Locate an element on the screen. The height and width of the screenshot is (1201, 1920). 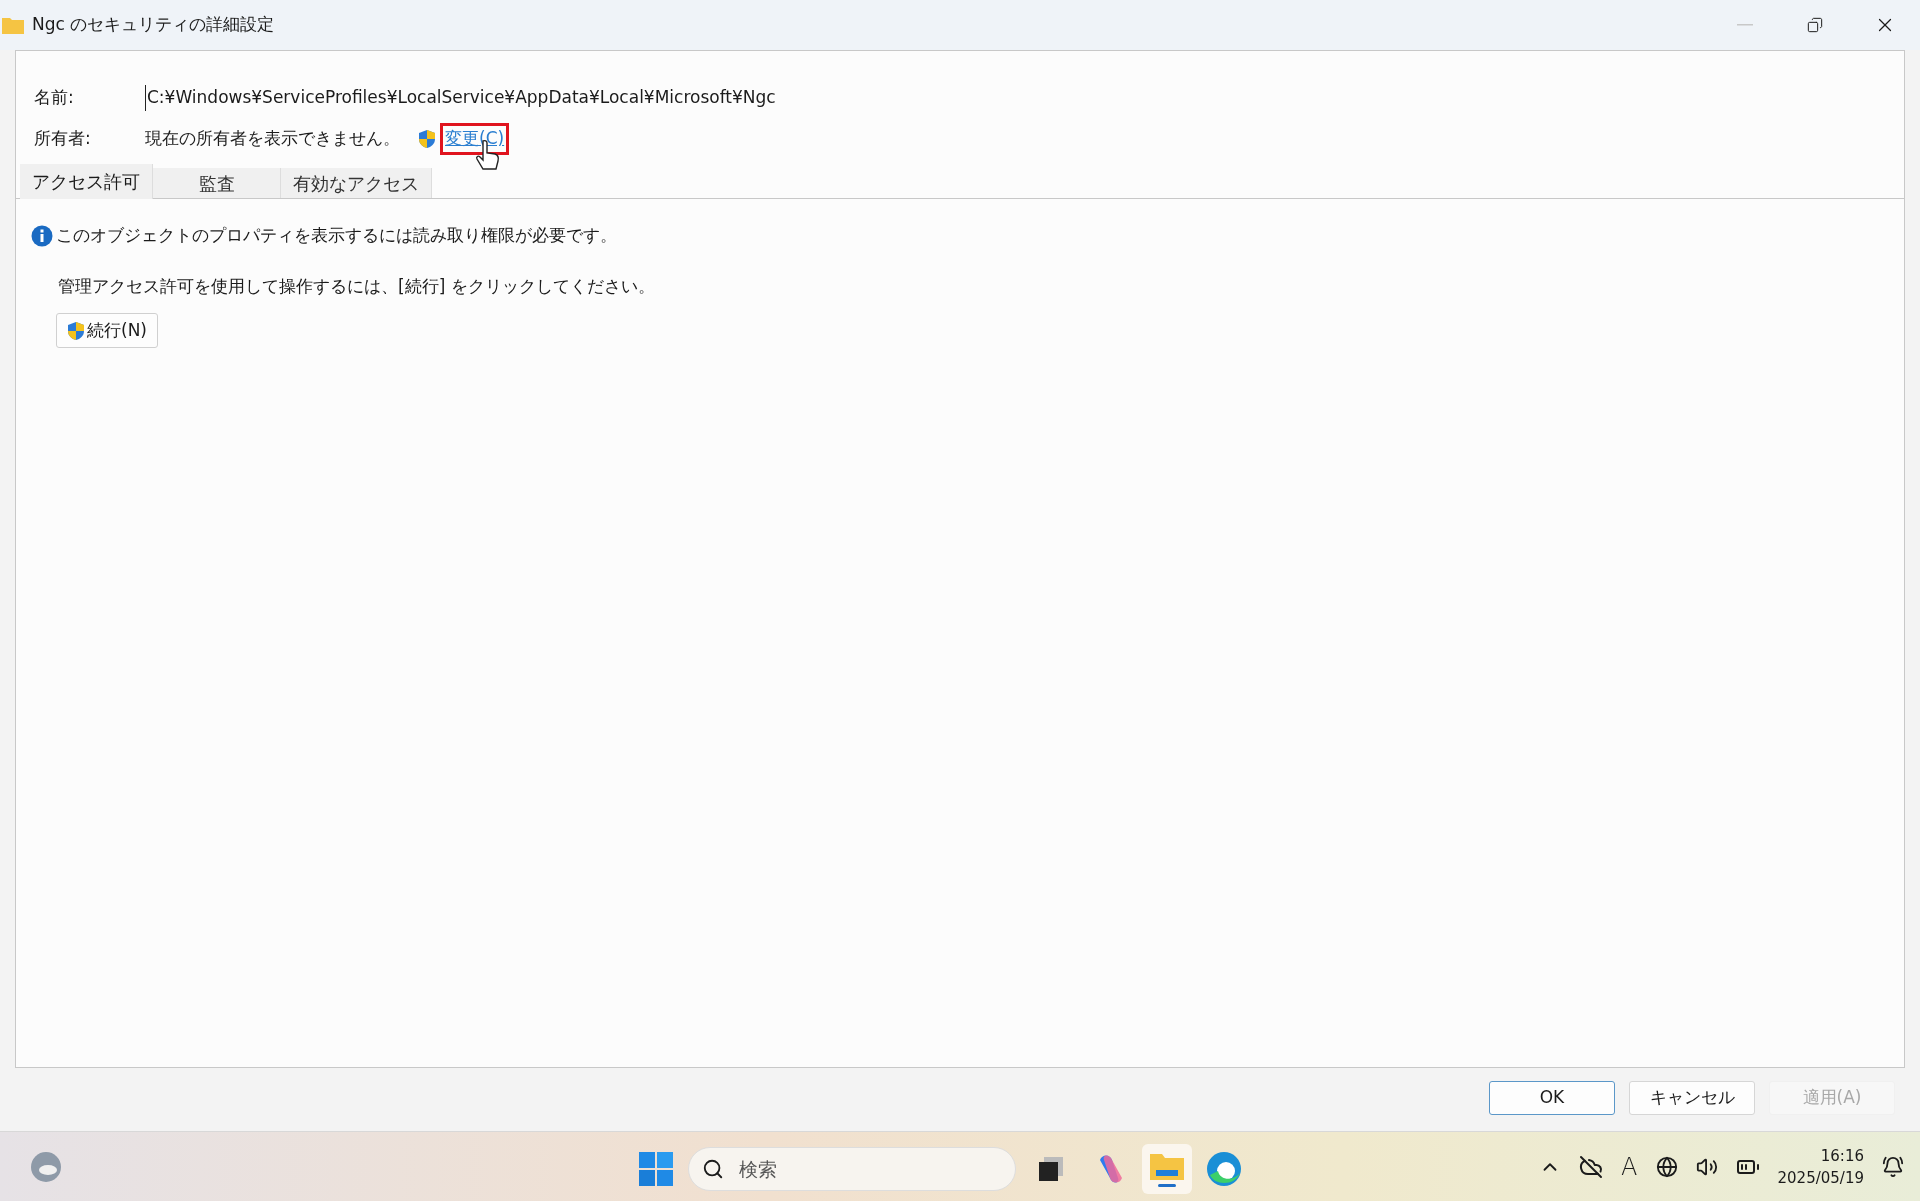
clock: 16:16 2025/05/19 is located at coordinates (1820, 1166).